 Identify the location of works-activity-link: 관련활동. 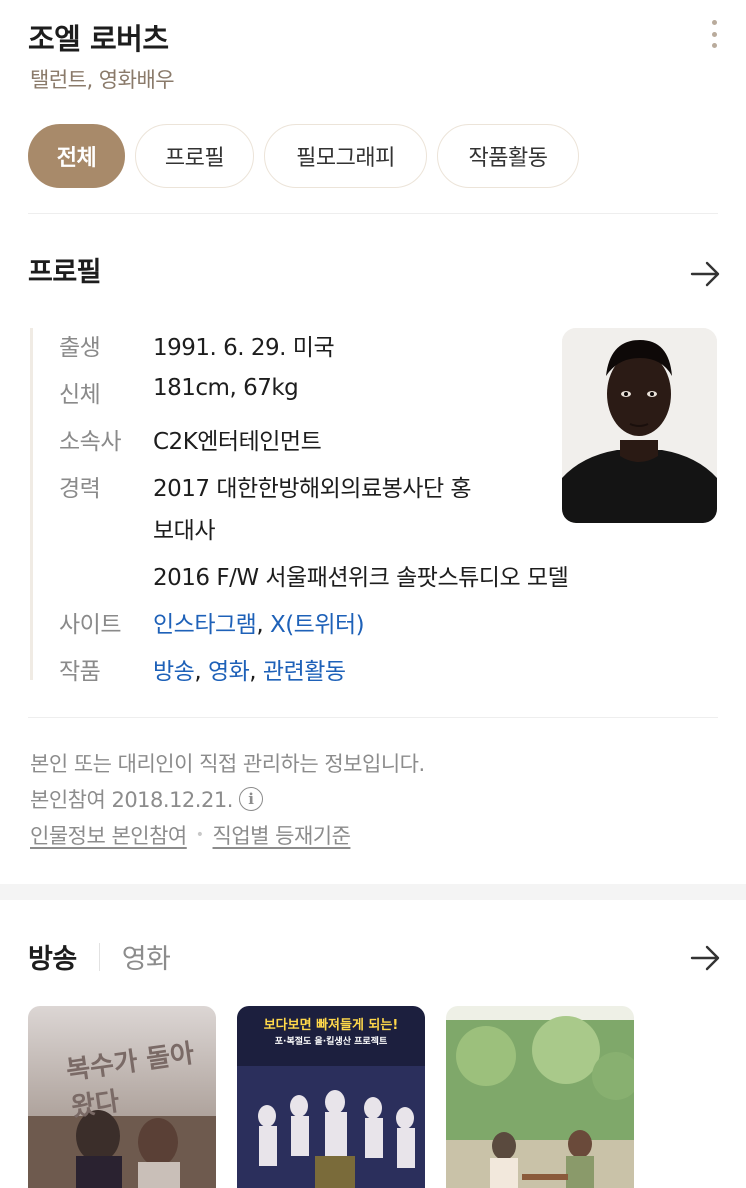
(304, 672).